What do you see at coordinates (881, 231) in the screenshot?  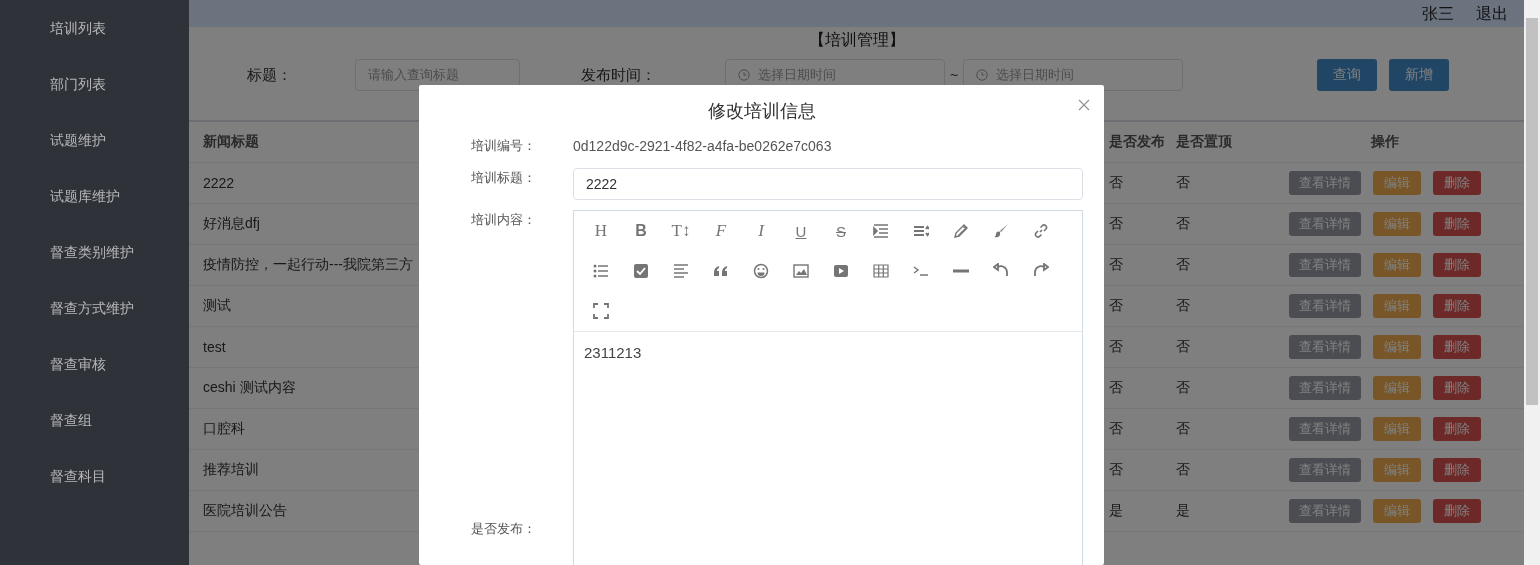 I see `indent-icon` at bounding box center [881, 231].